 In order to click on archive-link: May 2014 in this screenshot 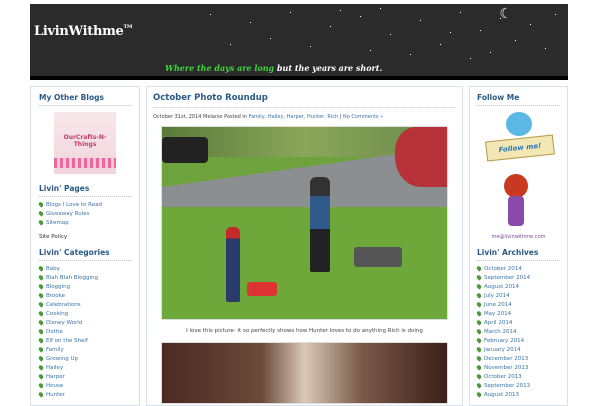, I will do `click(517, 314)`.